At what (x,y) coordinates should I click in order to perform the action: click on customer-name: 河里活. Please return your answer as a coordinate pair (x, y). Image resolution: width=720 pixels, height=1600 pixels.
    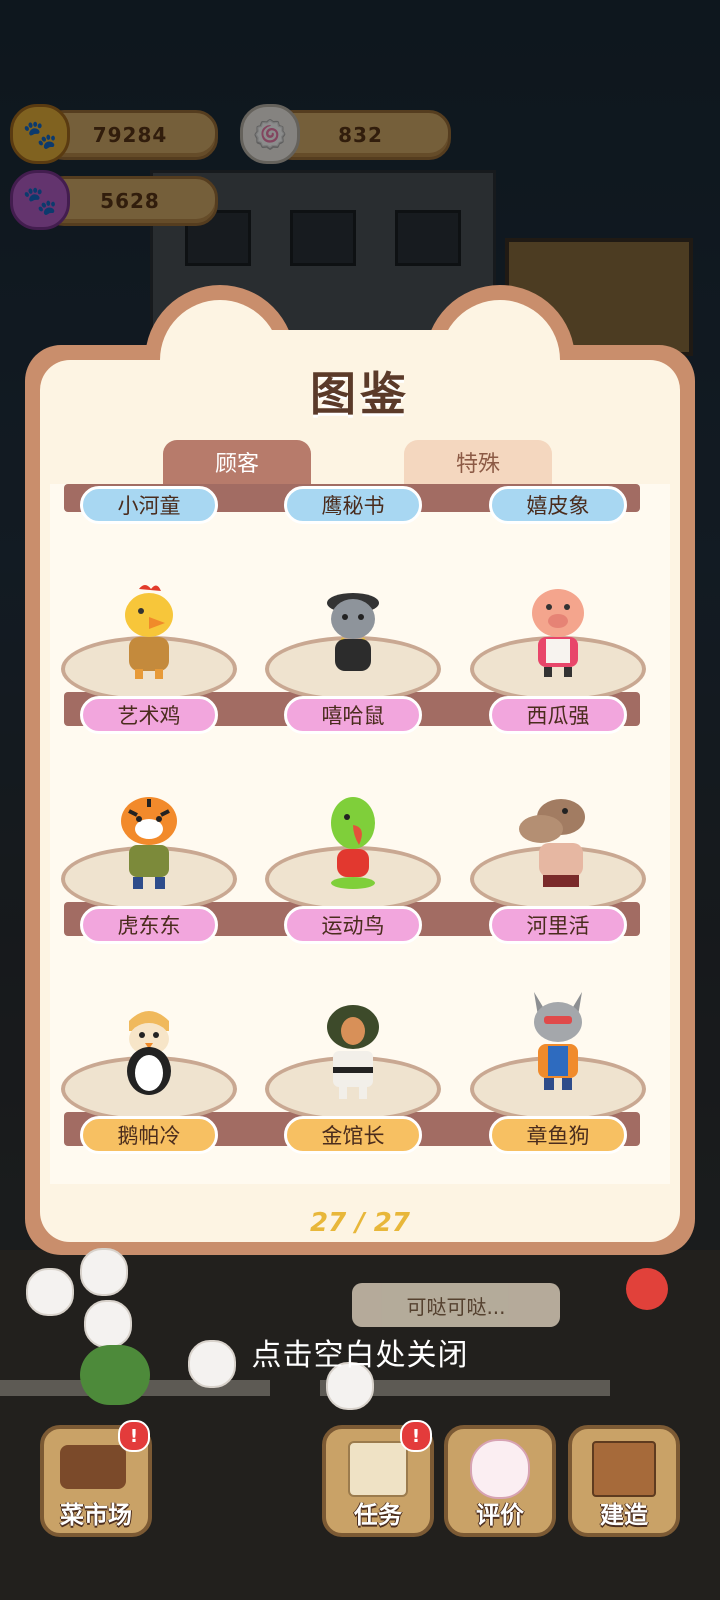
    Looking at the image, I should click on (558, 926).